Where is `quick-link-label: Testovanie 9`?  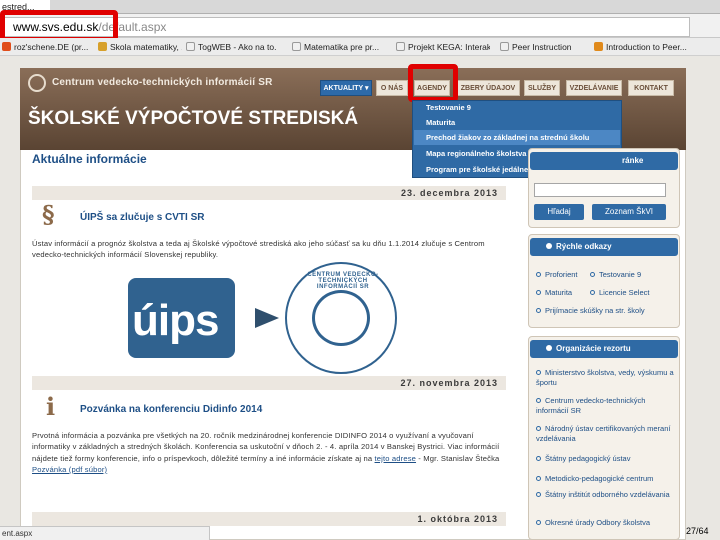
quick-link-label: Testovanie 9 is located at coordinates (620, 274).